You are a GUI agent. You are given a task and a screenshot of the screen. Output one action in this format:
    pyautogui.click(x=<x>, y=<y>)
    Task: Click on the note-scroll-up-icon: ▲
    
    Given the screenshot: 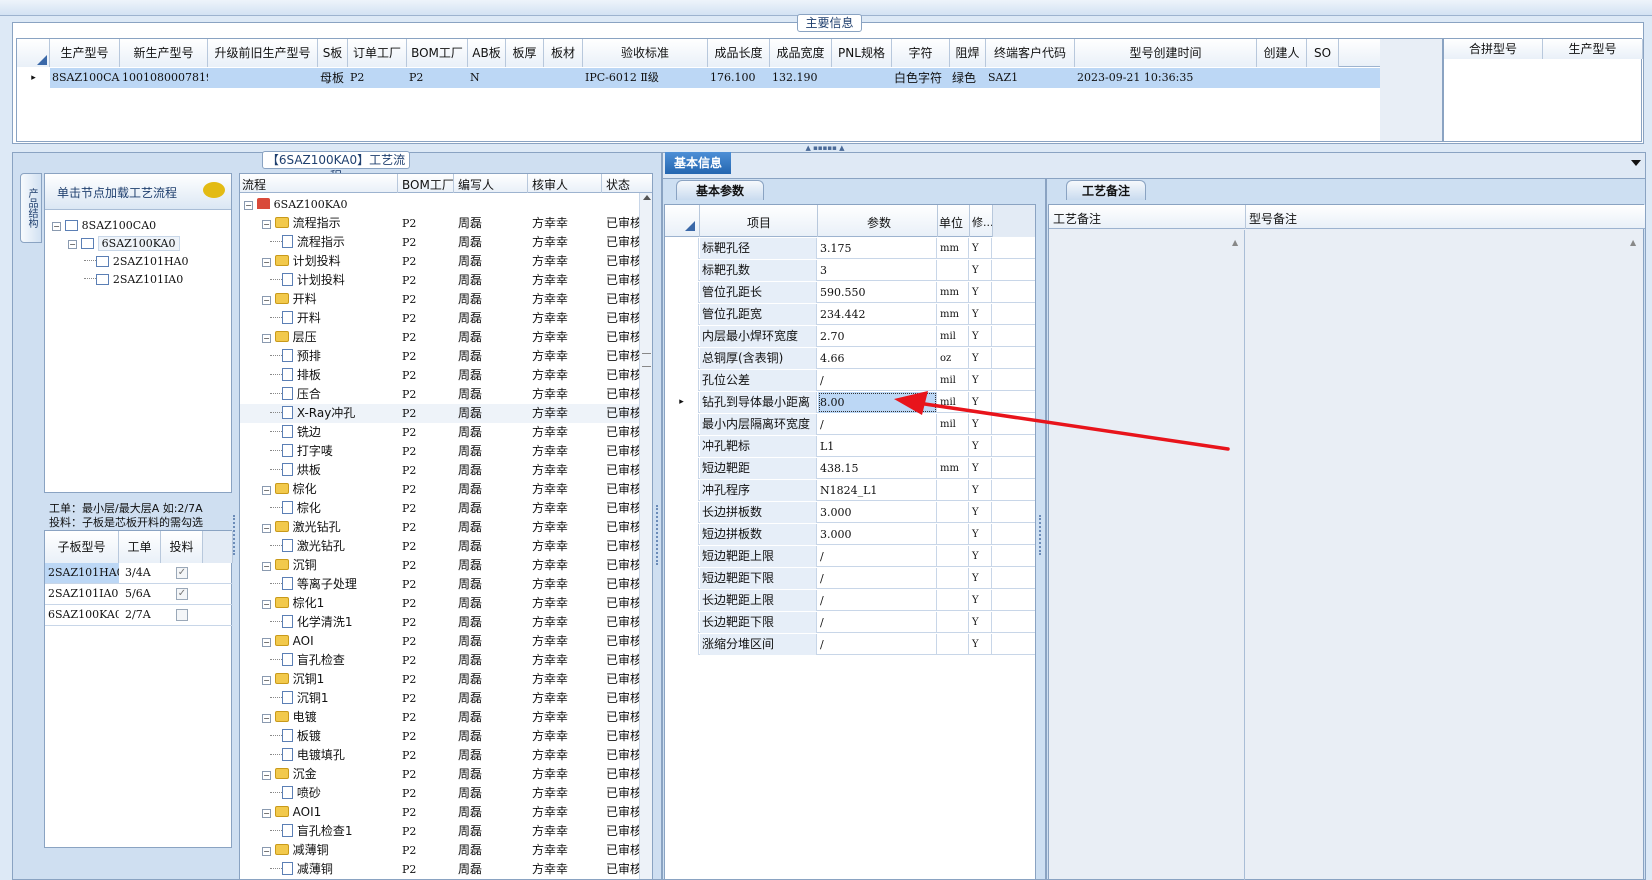 What is the action you would take?
    pyautogui.click(x=1235, y=242)
    